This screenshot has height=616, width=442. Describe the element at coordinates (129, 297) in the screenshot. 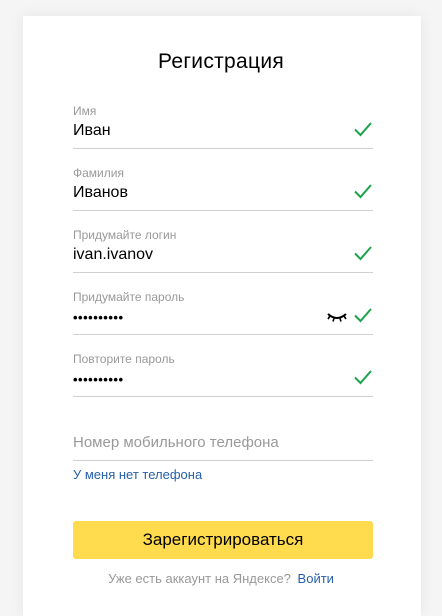

I see `password-label: Придумайте пароль` at that location.